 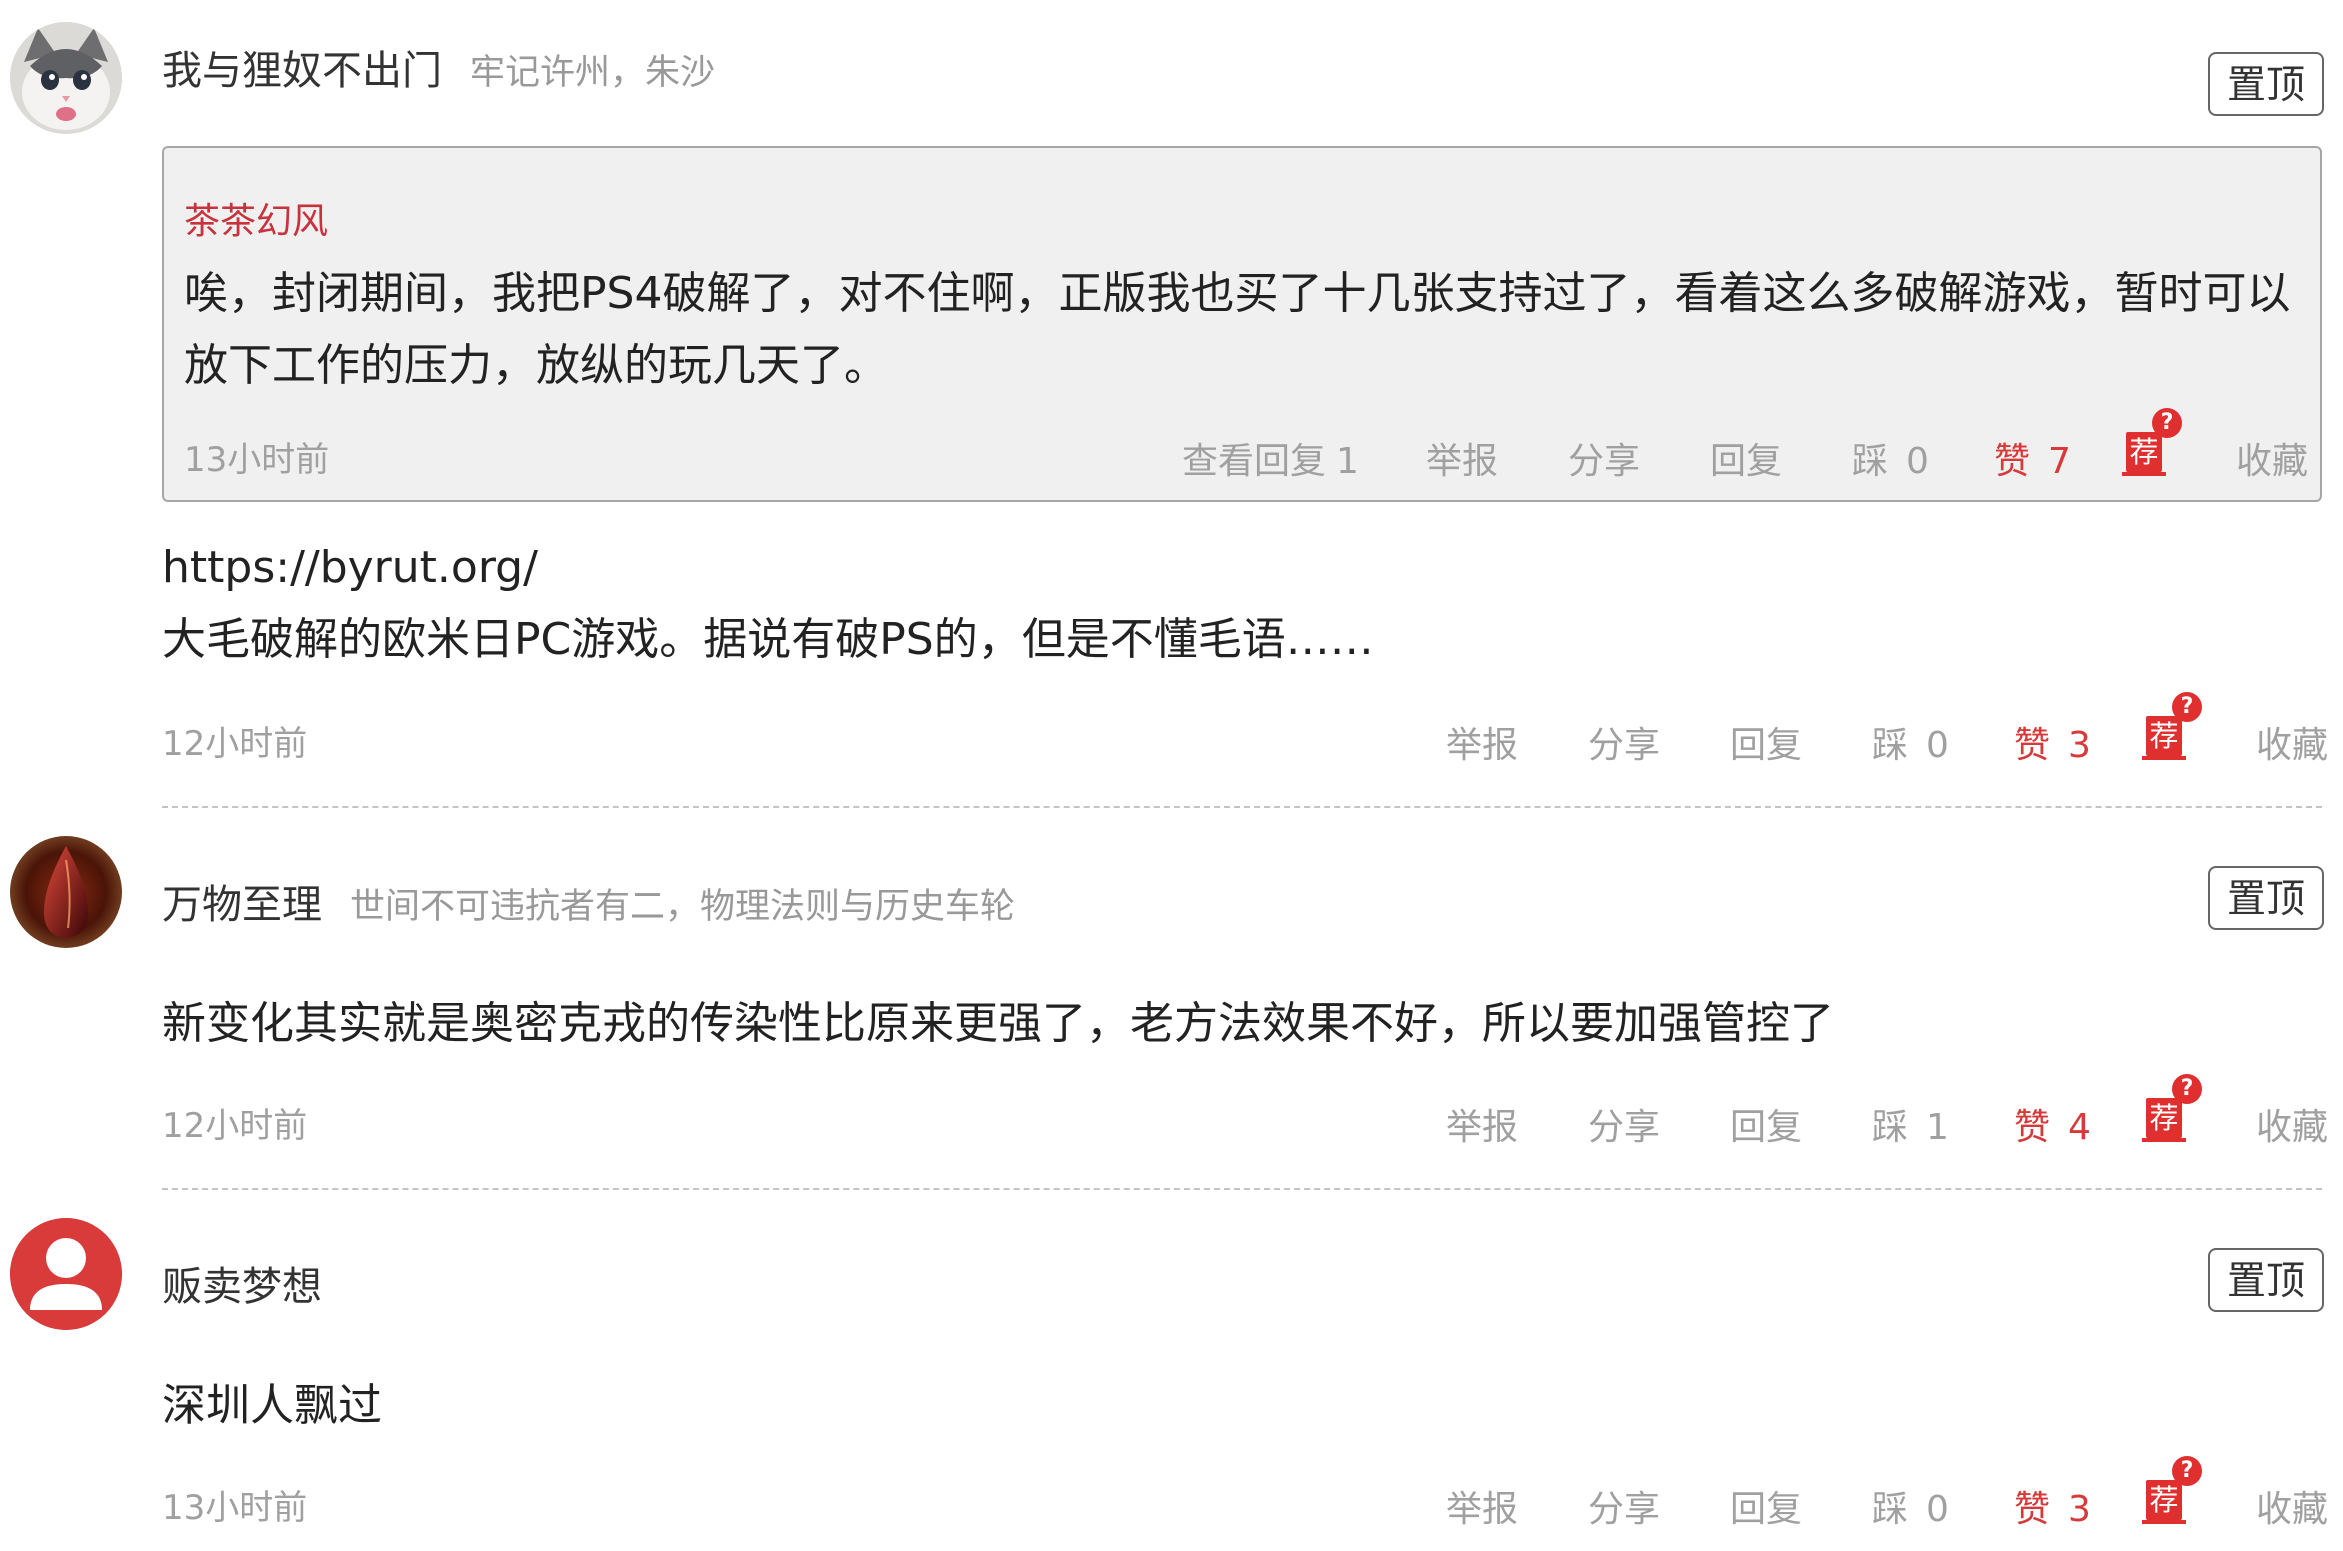 What do you see at coordinates (242, 905) in the screenshot?
I see `username-text: 万物至理` at bounding box center [242, 905].